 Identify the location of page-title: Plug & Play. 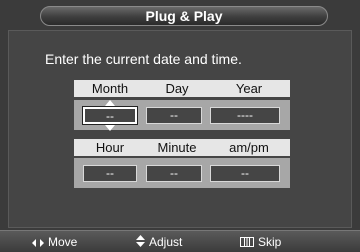
(184, 16).